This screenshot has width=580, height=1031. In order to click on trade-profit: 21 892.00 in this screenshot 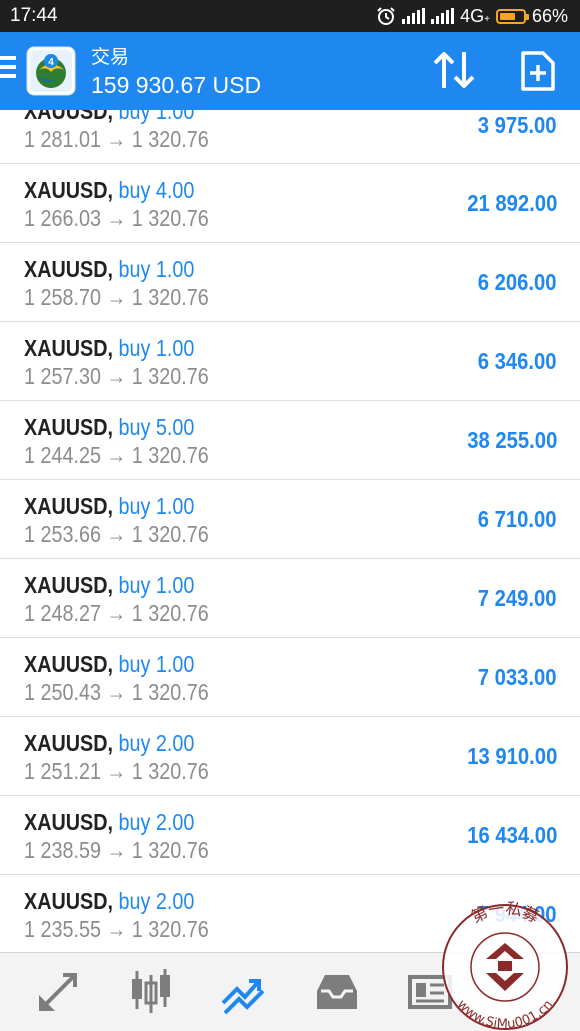, I will do `click(511, 203)`.